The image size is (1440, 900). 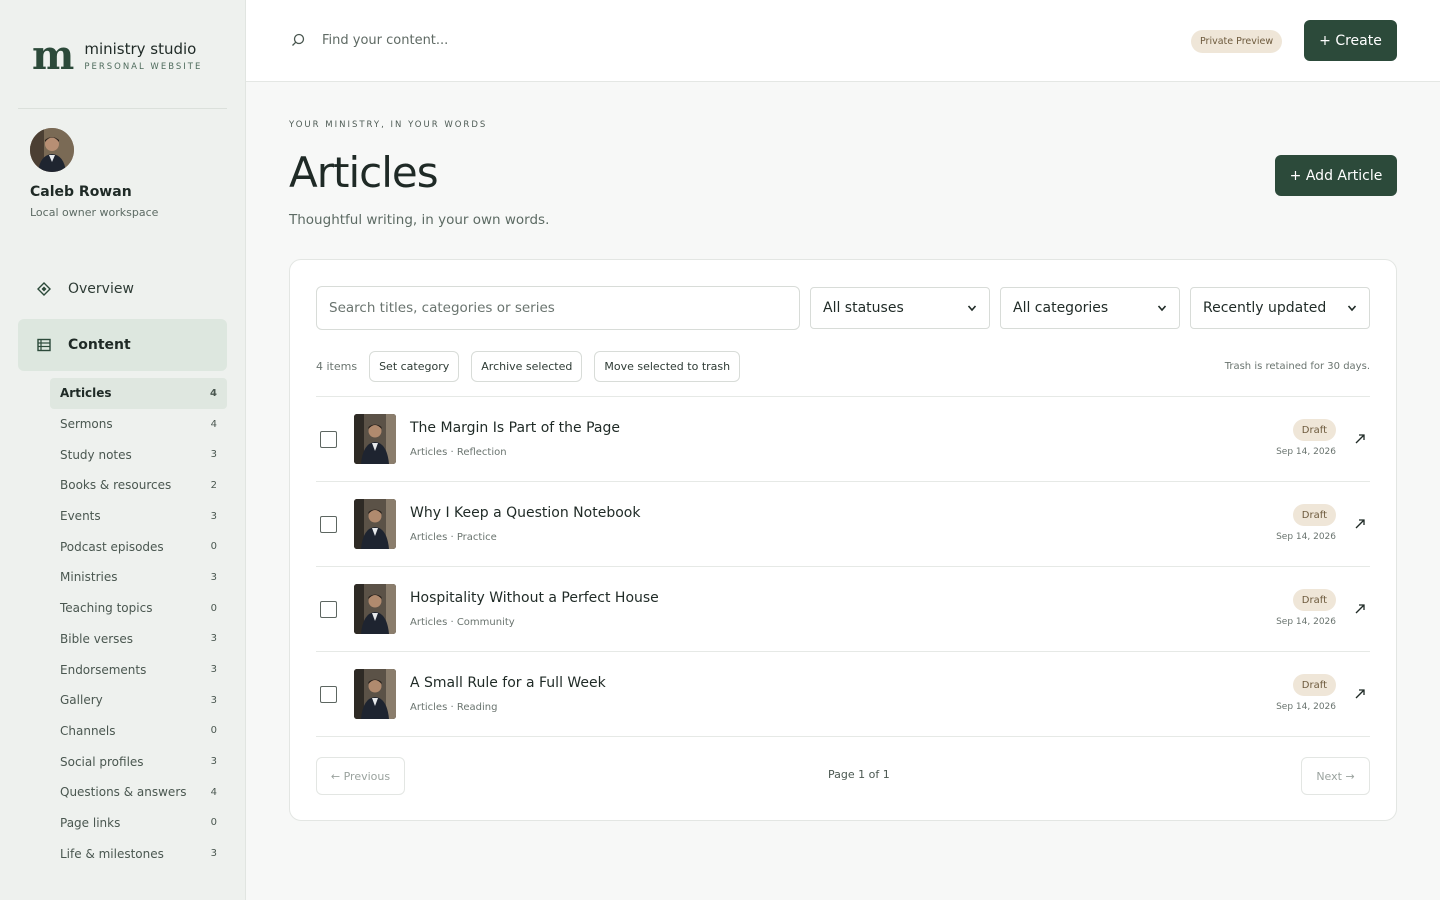 I want to click on next-page-button: Next →, so click(x=1335, y=776).